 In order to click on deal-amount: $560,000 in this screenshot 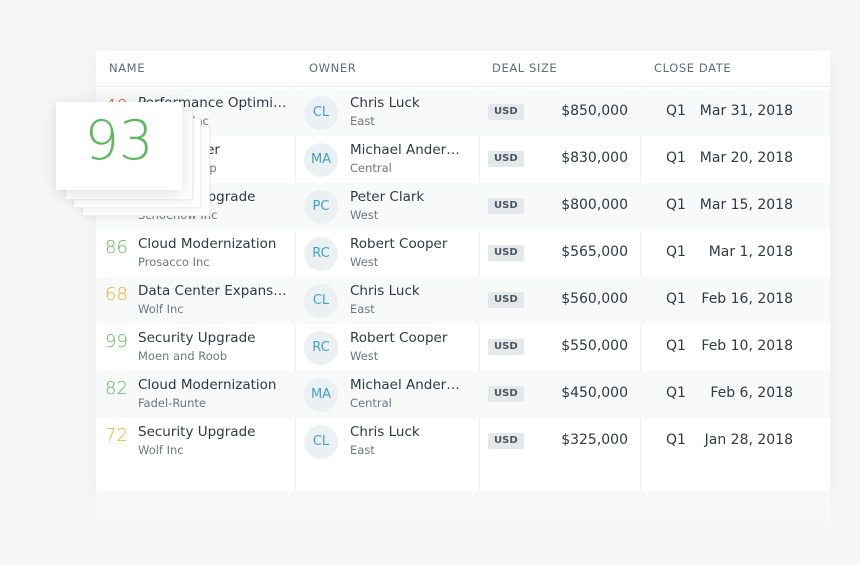, I will do `click(594, 299)`.